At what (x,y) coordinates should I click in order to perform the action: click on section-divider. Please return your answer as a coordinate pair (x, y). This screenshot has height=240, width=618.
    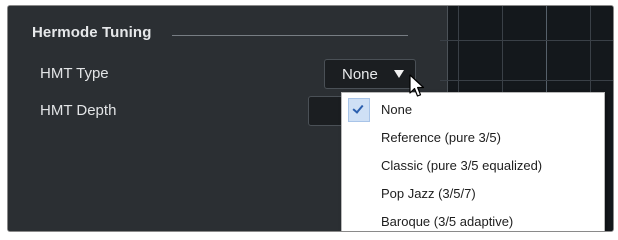
    Looking at the image, I should click on (290, 35).